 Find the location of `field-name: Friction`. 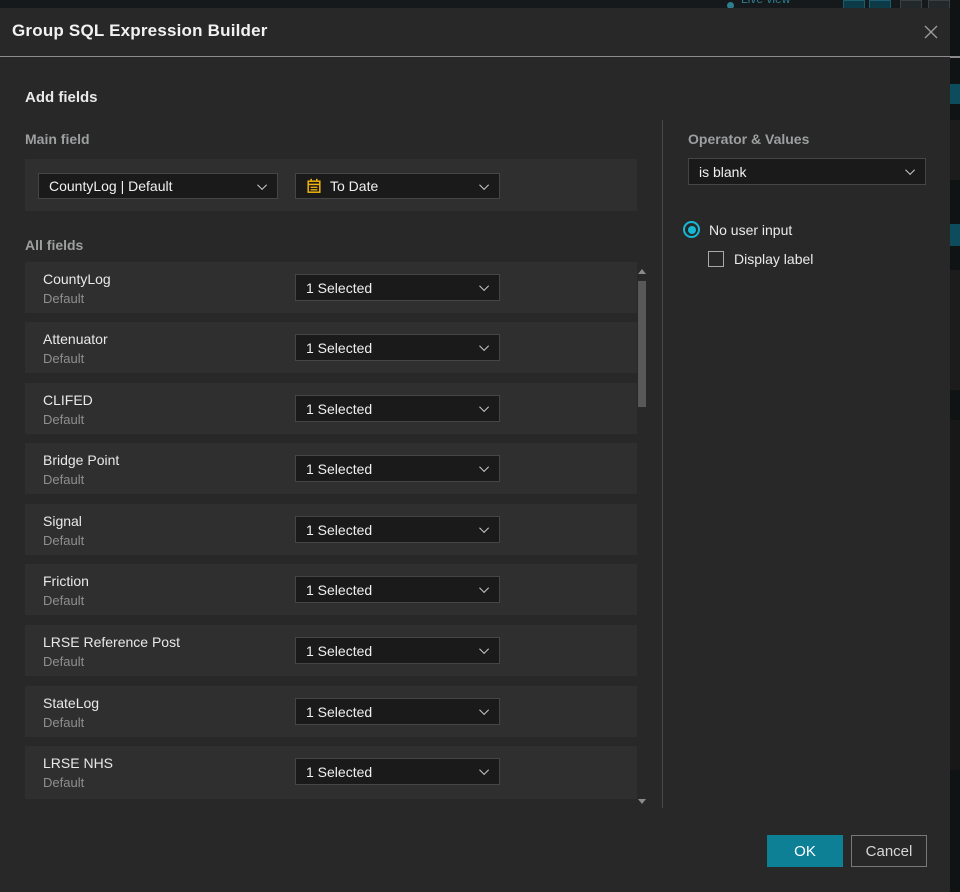

field-name: Friction is located at coordinates (66, 581).